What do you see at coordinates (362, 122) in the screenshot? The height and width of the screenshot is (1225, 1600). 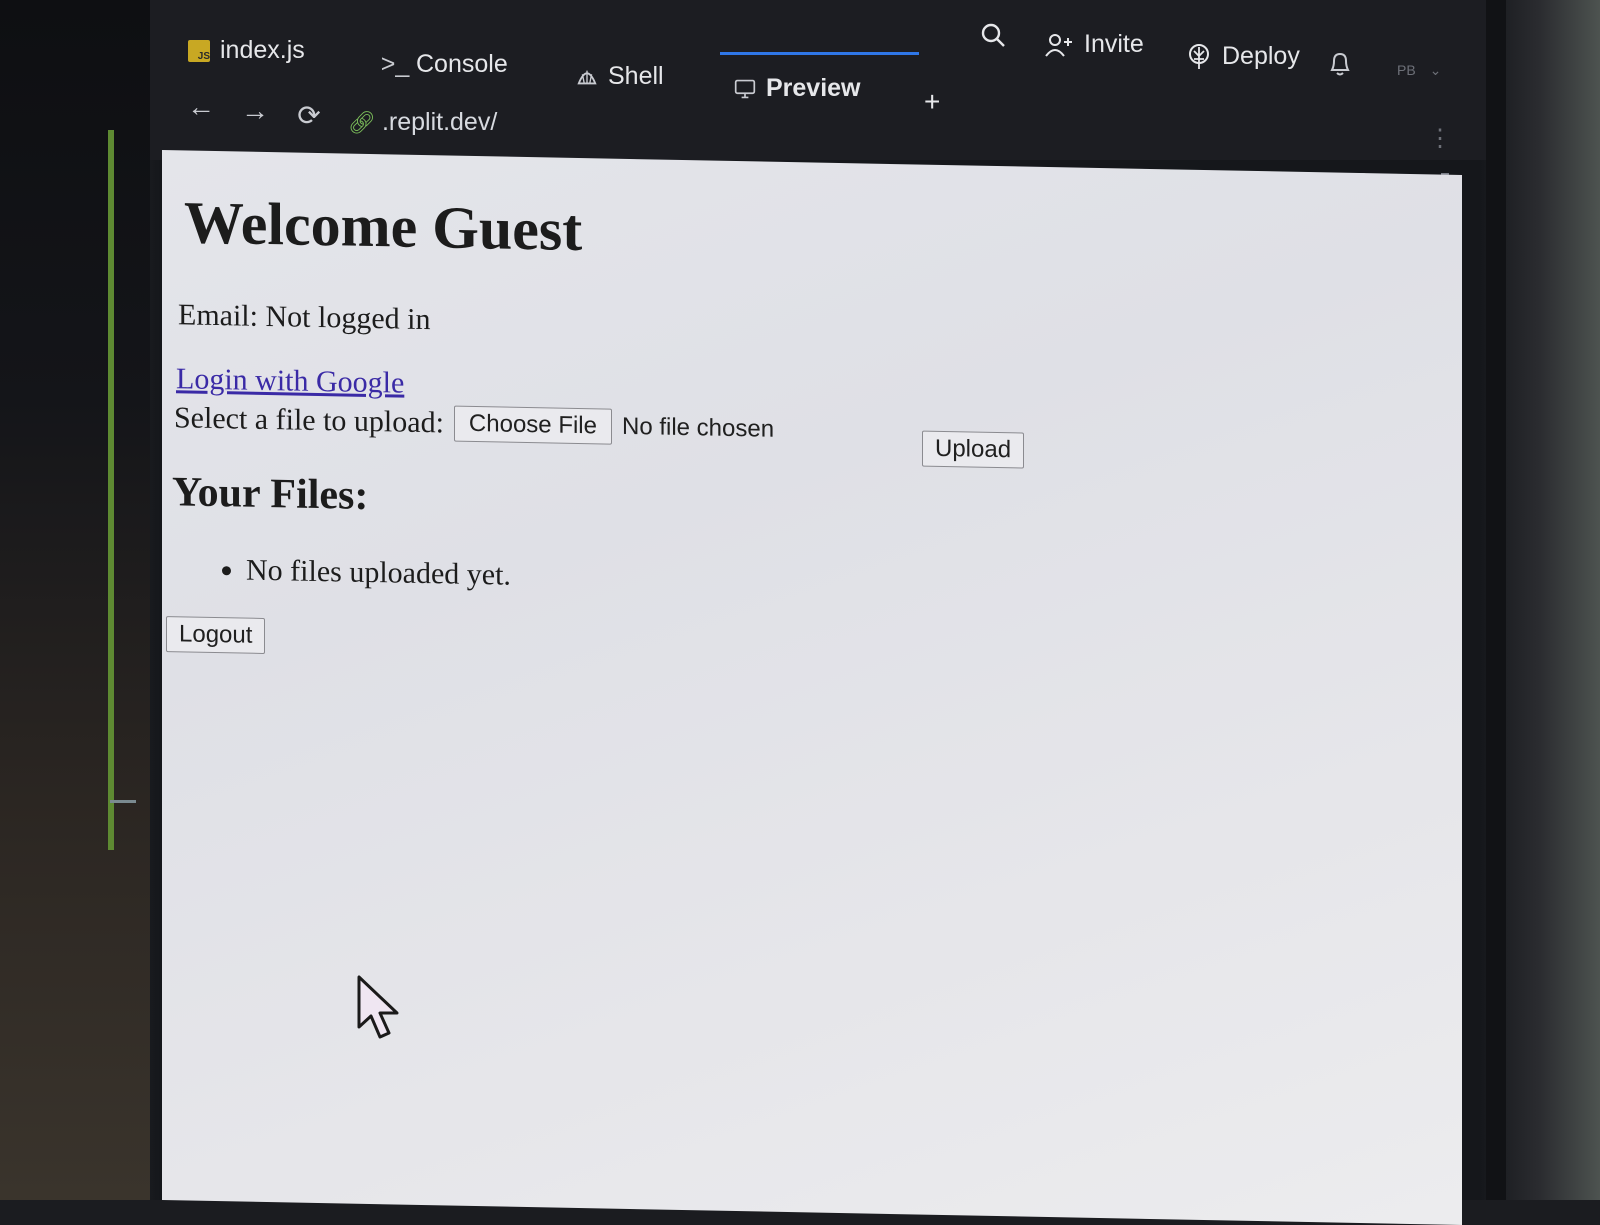 I see `link-icon: 🔗︎` at bounding box center [362, 122].